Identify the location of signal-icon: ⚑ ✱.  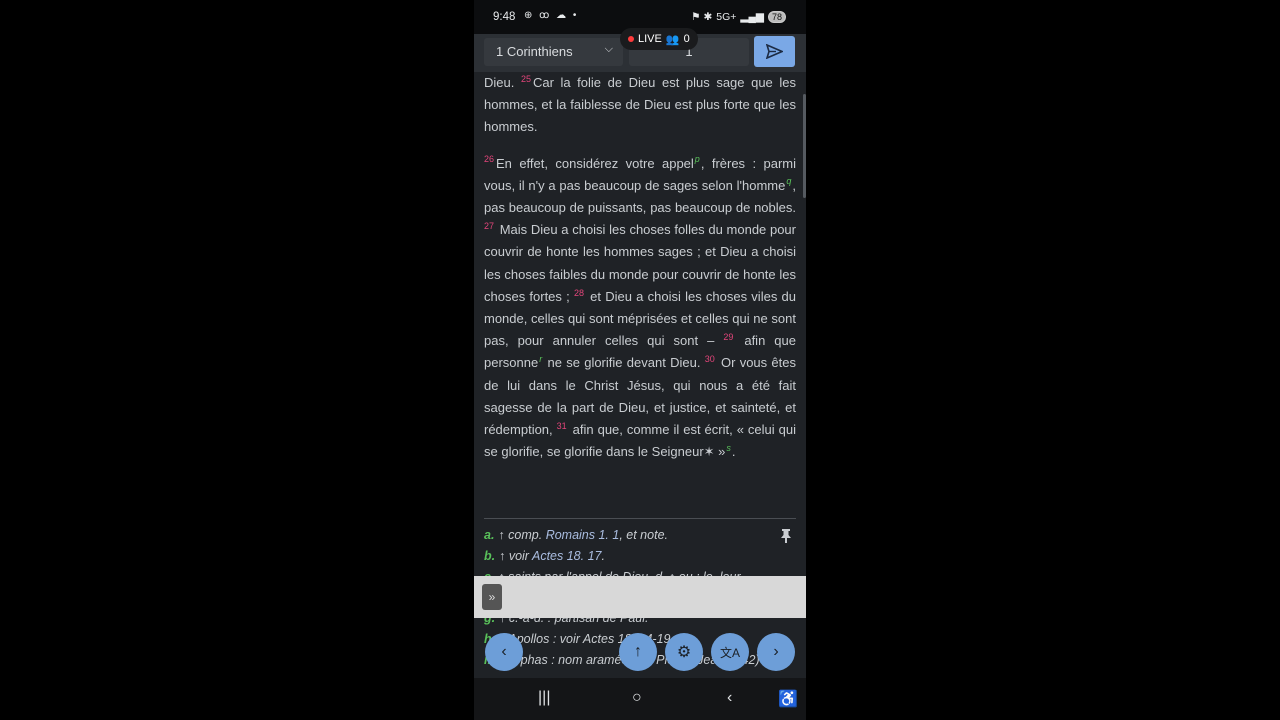
(702, 17).